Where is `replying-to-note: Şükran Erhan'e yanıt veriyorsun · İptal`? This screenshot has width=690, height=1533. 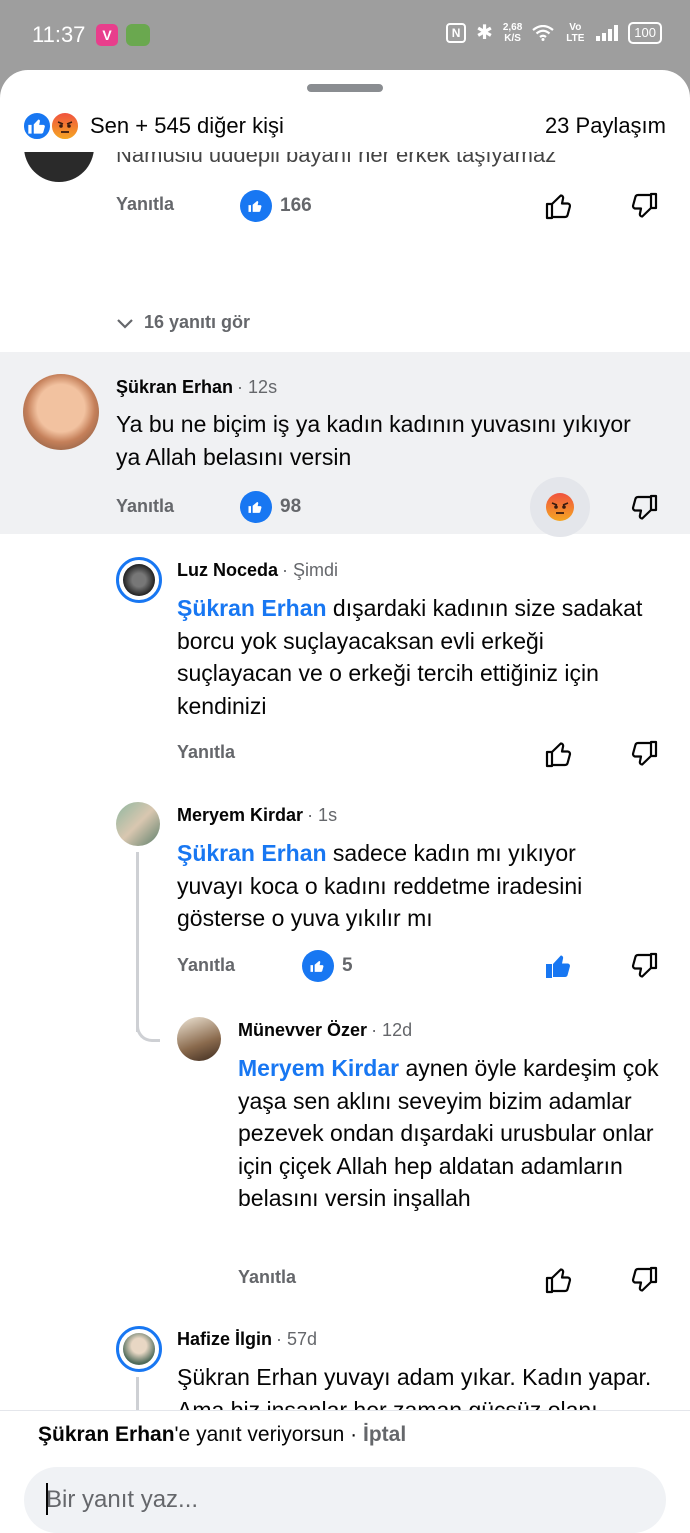 replying-to-note: Şükran Erhan'e yanıt veriyorsun · İptal is located at coordinates (222, 1435).